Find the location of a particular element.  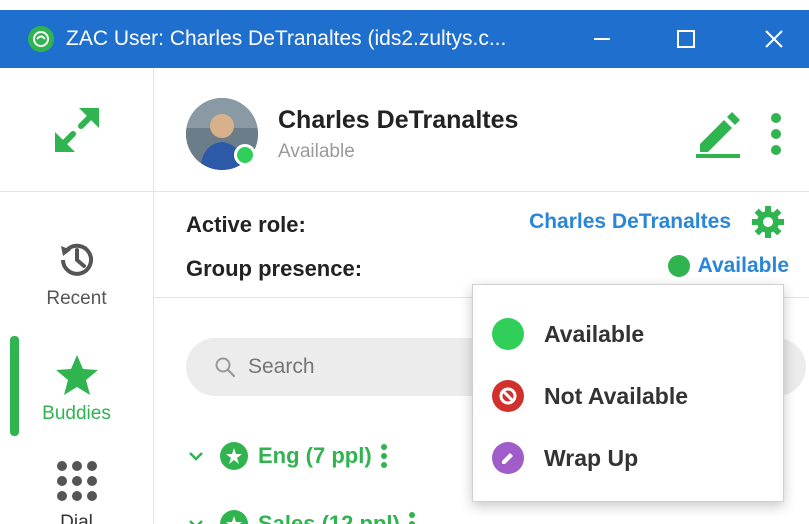

role-settings-button is located at coordinates (768, 222).